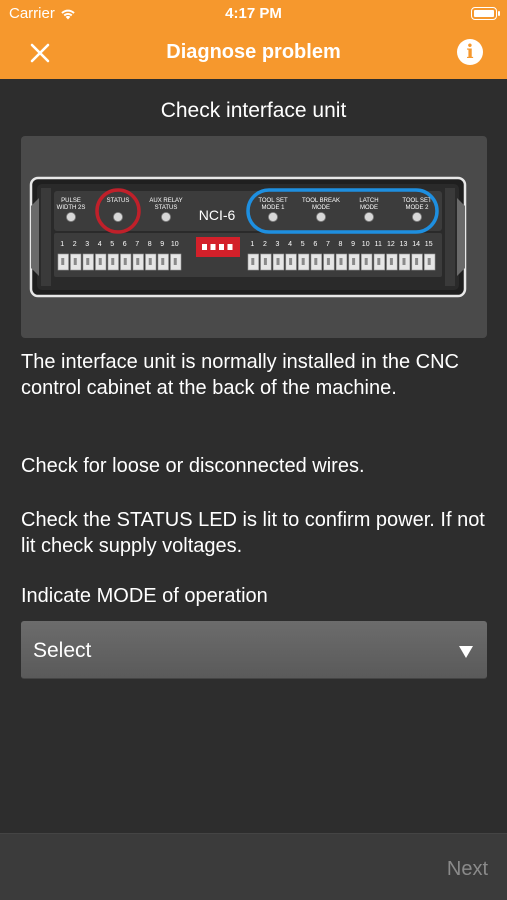 The width and height of the screenshot is (507, 900). I want to click on nav-bar: Diagnose problem i, so click(253, 53).